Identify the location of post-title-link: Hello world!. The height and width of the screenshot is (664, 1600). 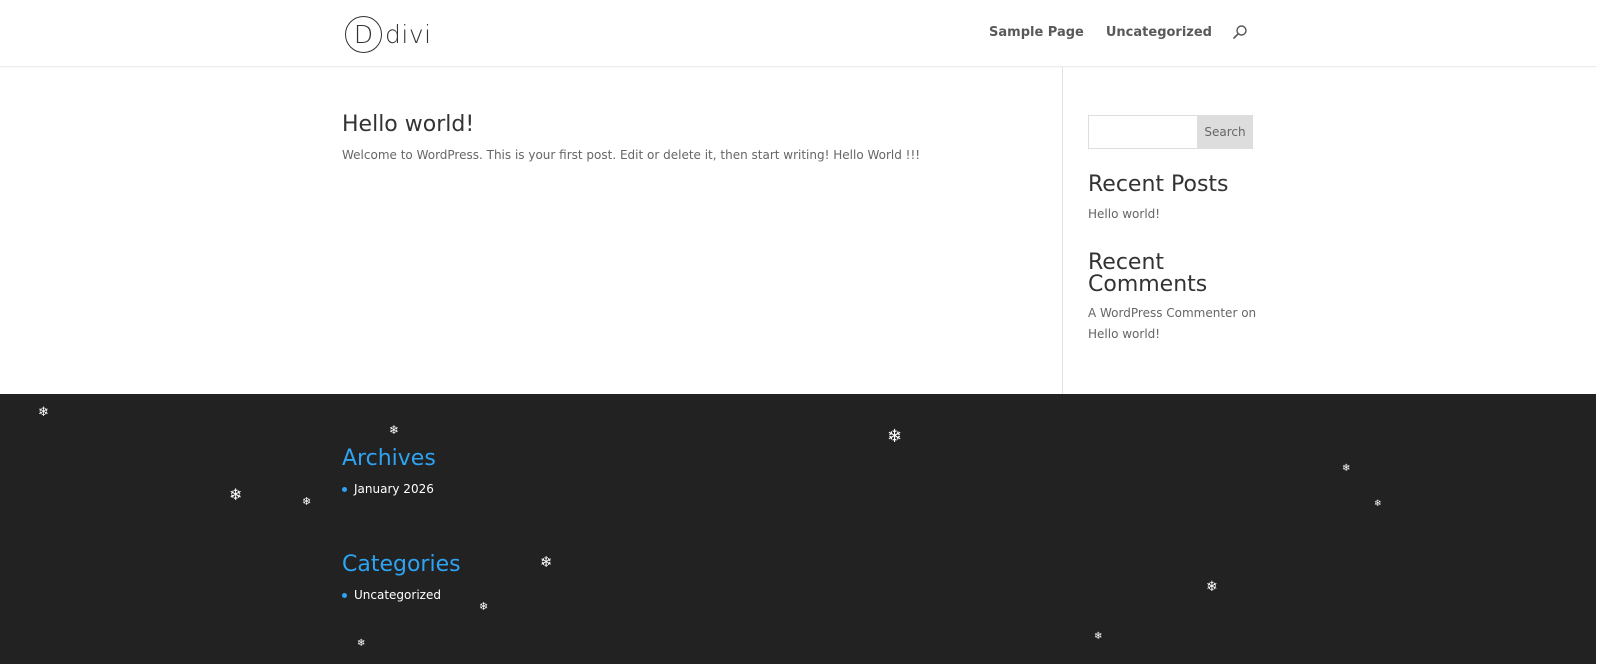
(408, 124).